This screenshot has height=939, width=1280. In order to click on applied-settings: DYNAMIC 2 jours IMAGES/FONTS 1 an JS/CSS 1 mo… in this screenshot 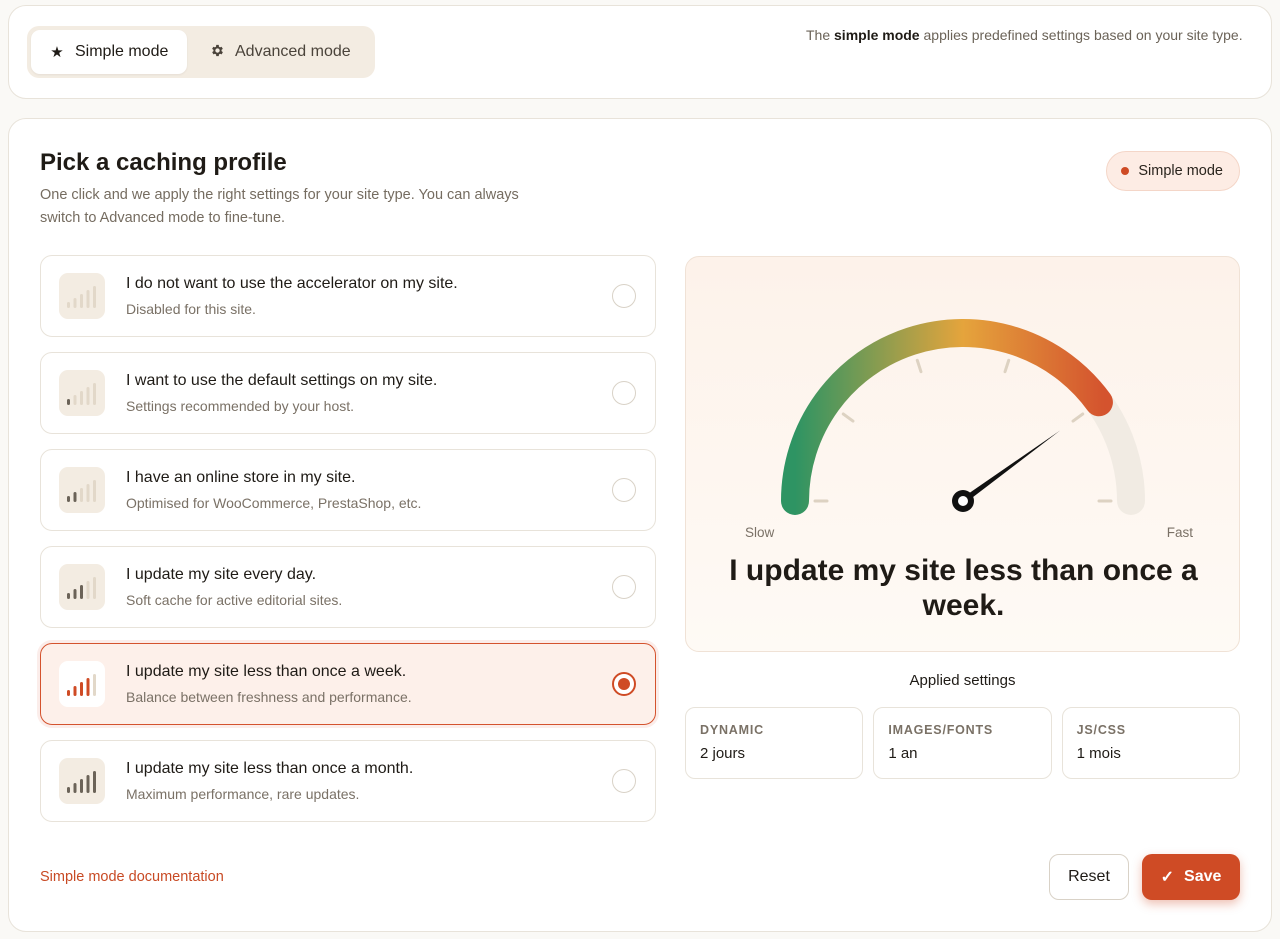, I will do `click(962, 743)`.